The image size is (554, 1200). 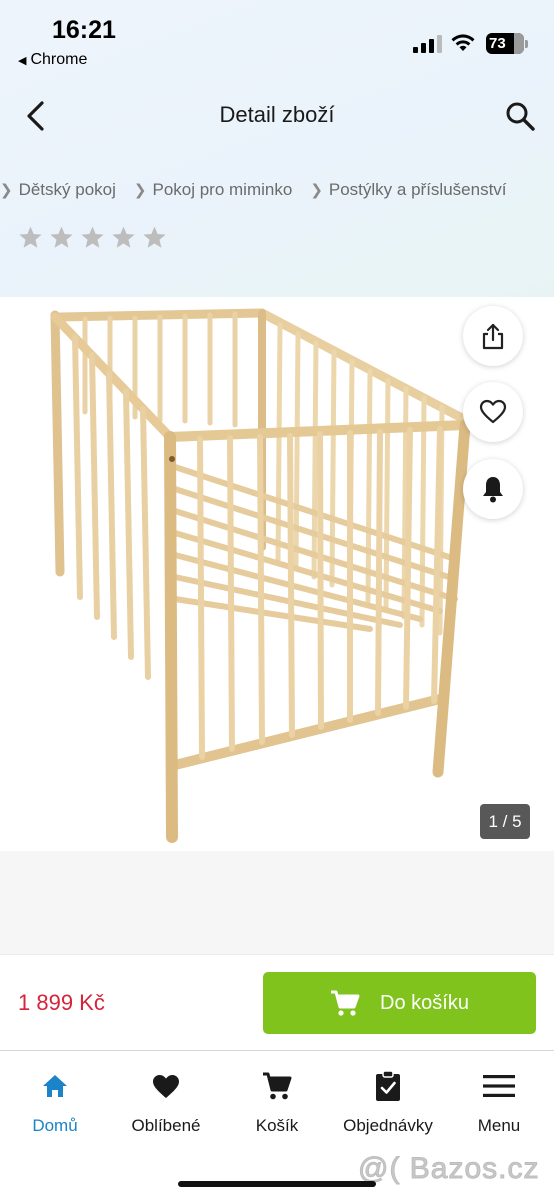 I want to click on content-spacer, so click(x=277, y=902).